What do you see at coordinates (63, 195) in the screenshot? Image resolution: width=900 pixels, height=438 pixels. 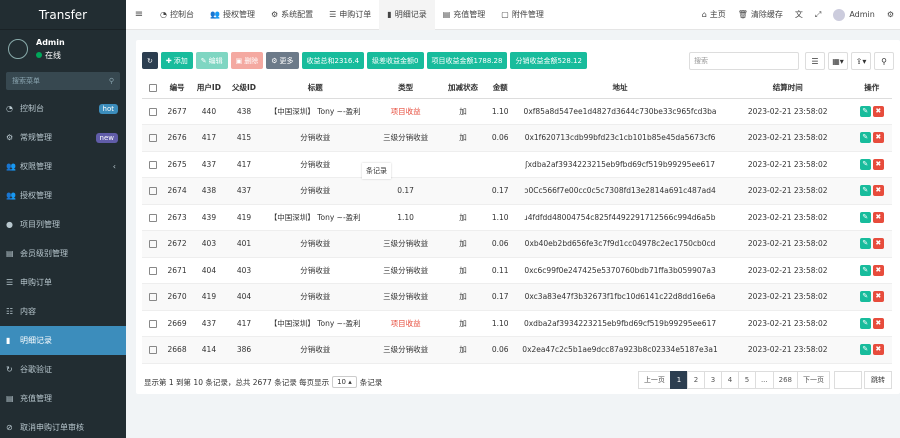 I see `sidebar-item-3: 👥 授权管理` at bounding box center [63, 195].